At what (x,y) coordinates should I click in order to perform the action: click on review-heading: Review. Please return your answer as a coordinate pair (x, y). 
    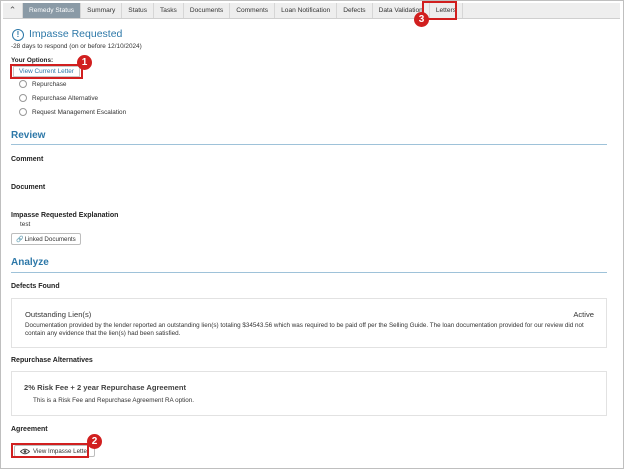
    Looking at the image, I should click on (28, 135).